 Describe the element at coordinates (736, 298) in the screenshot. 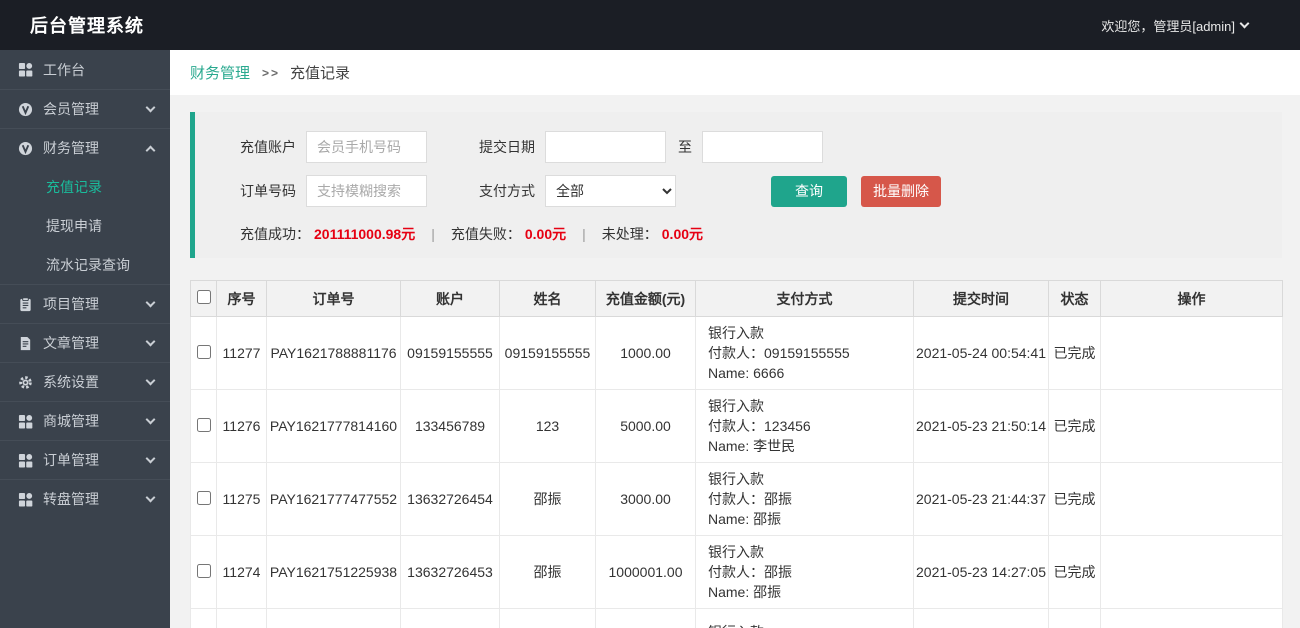

I see `table-header-row: 序号 订单号 账户 姓名 充值金额(元) 支付方式 提交时间 状态 操作` at that location.